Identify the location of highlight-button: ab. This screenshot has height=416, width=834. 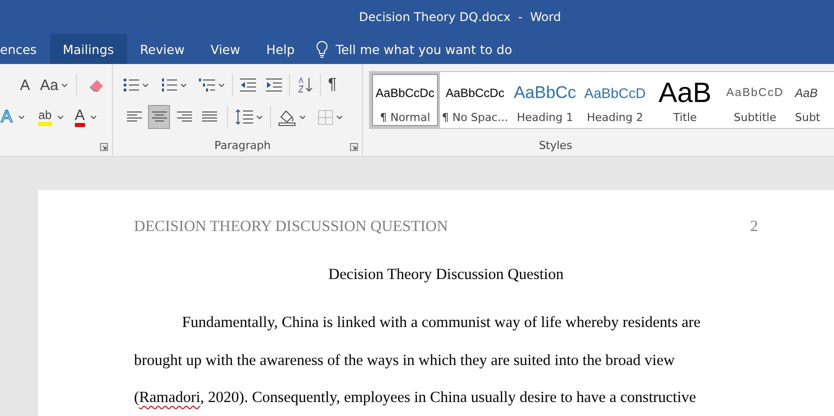
(51, 117).